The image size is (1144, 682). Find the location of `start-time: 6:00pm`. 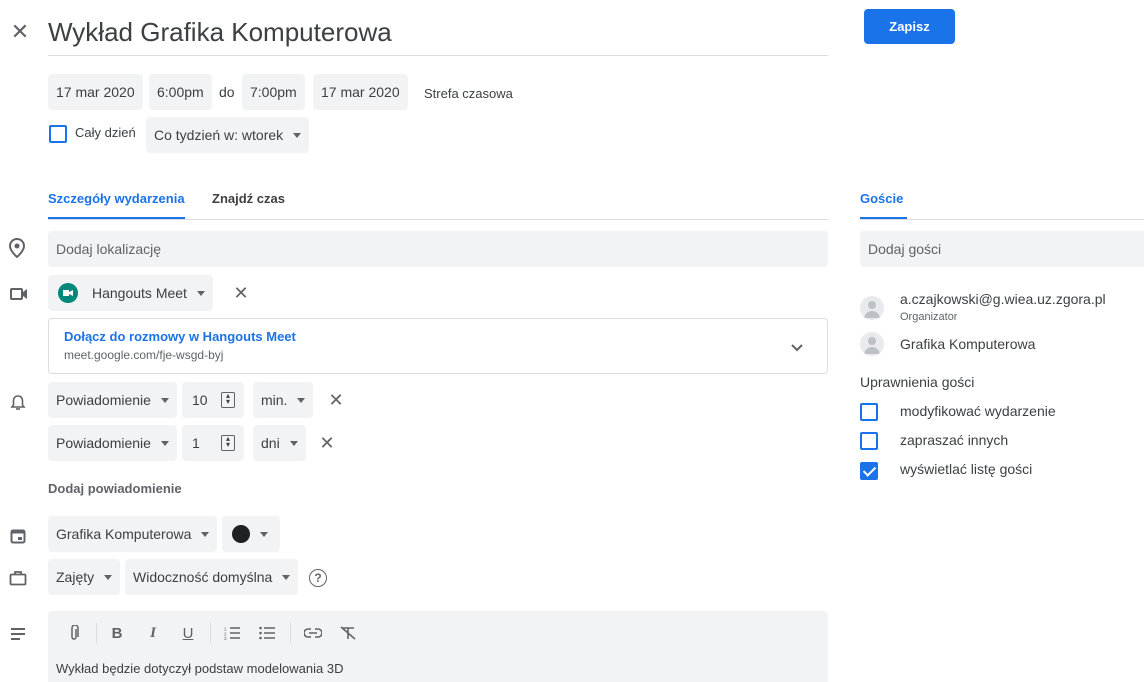

start-time: 6:00pm is located at coordinates (180, 92).